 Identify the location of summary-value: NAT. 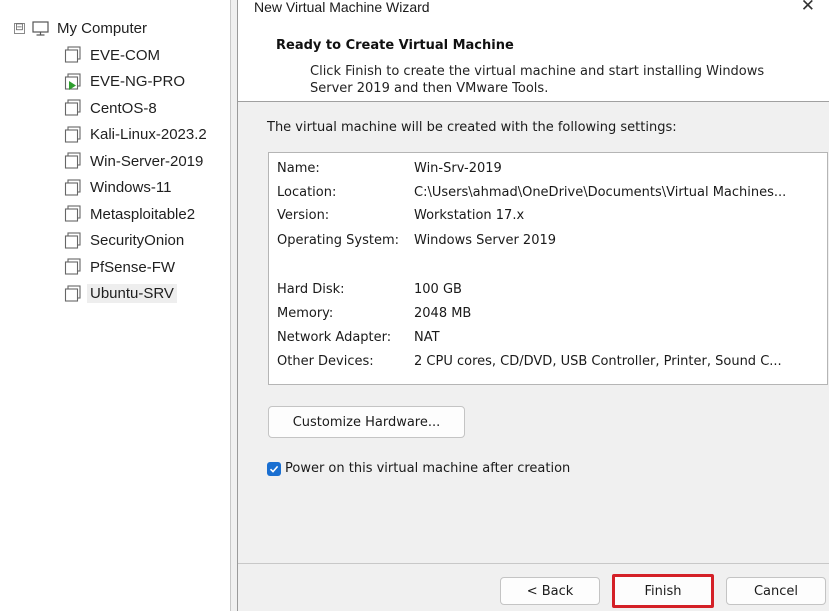
(427, 337).